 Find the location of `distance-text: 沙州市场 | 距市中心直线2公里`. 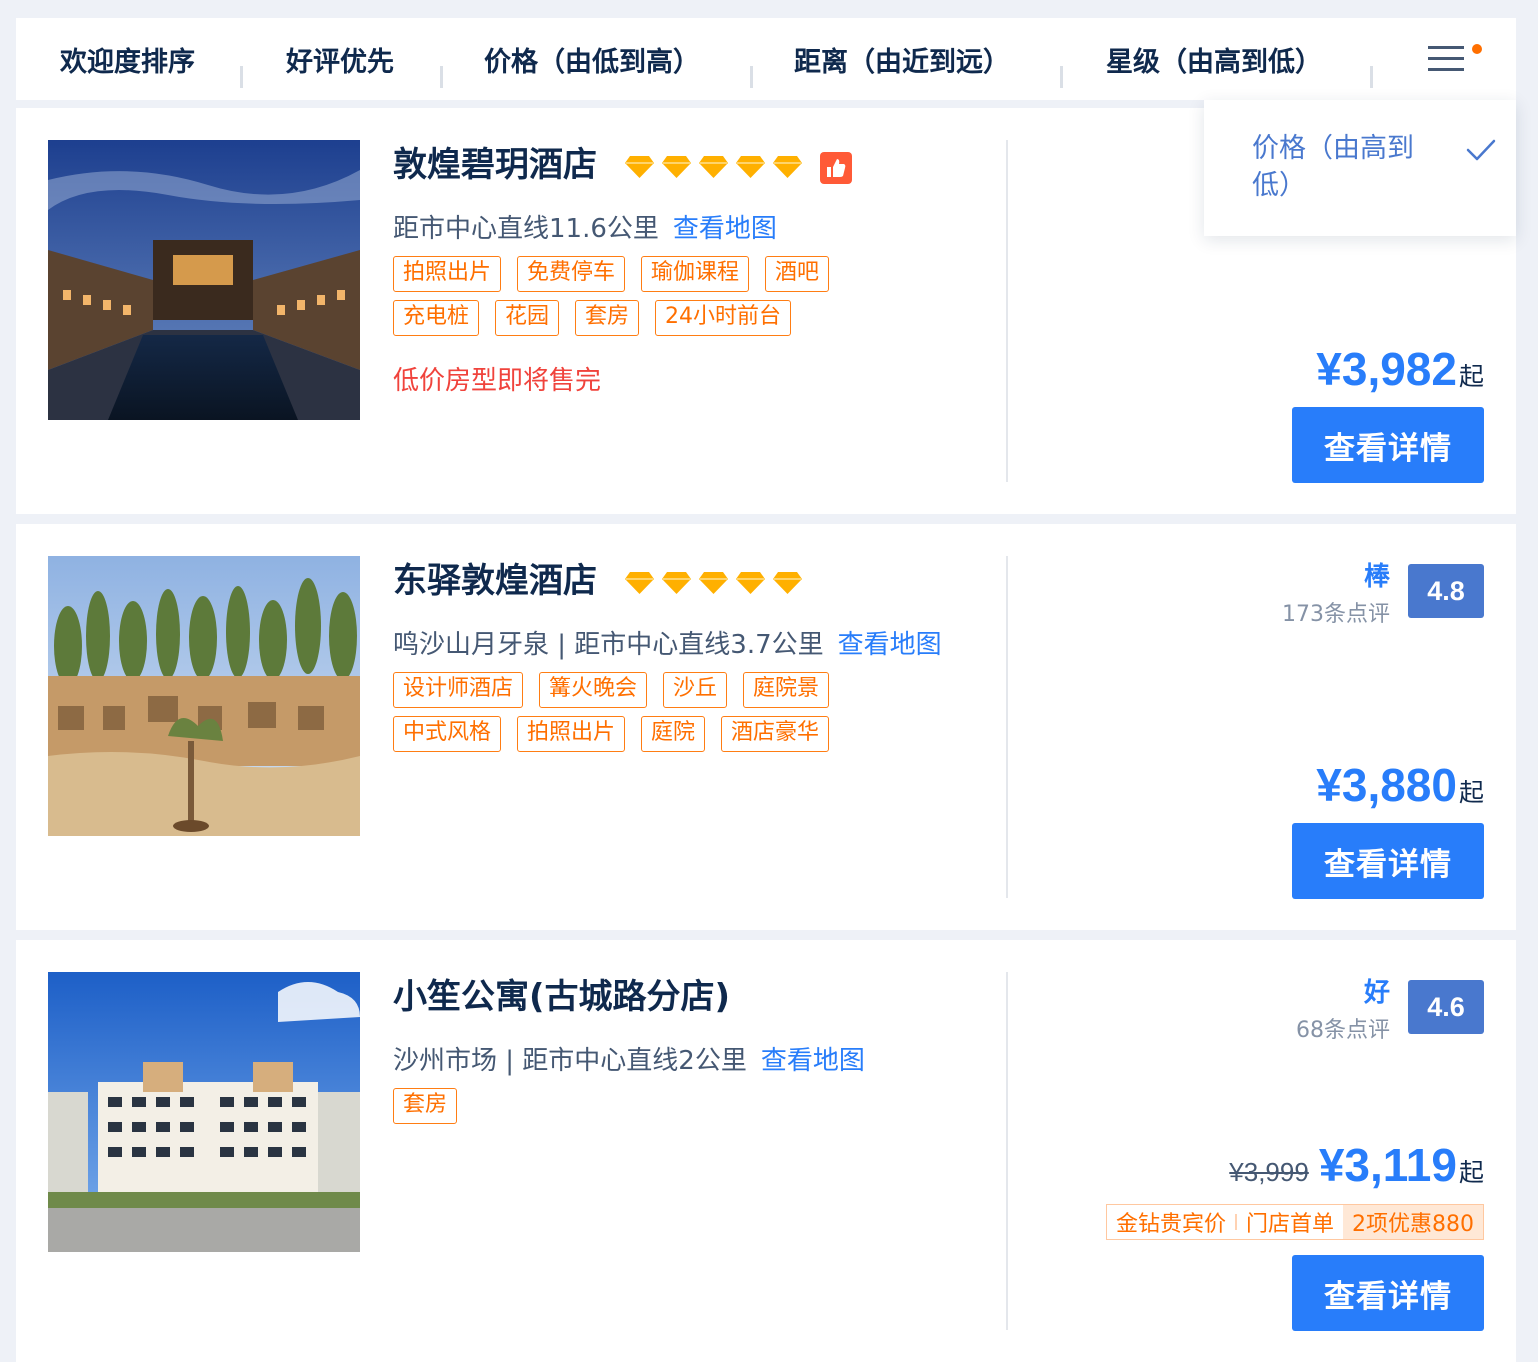

distance-text: 沙州市场 | 距市中心直线2公里 is located at coordinates (570, 1061).